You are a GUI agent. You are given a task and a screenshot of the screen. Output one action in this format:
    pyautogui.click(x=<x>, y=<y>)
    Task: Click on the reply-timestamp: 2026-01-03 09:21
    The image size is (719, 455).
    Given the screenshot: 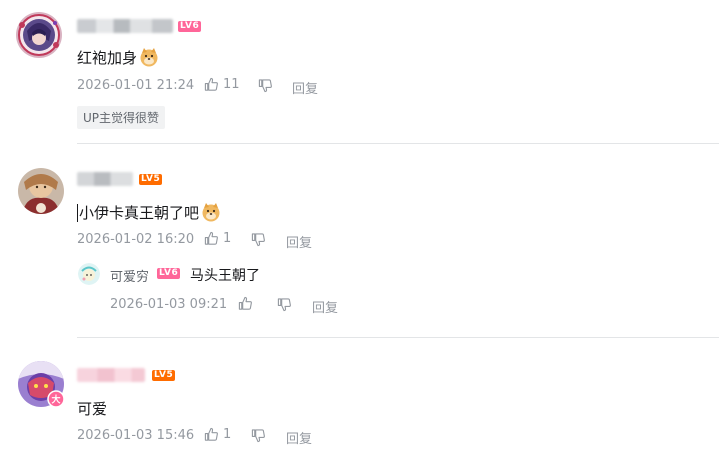 What is the action you would take?
    pyautogui.click(x=169, y=304)
    